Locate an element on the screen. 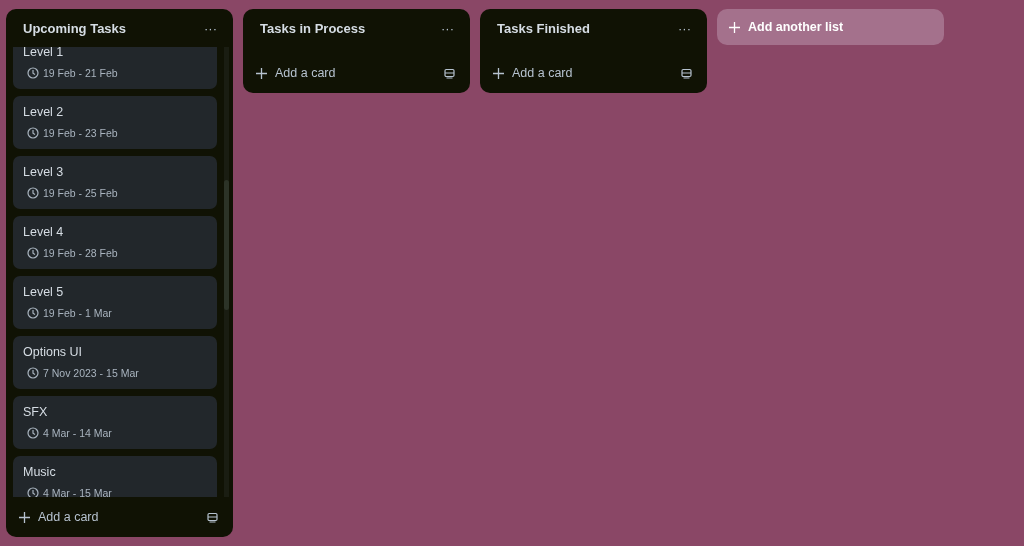 The height and width of the screenshot is (546, 1024). list-title: Tasks Finished is located at coordinates (543, 28).